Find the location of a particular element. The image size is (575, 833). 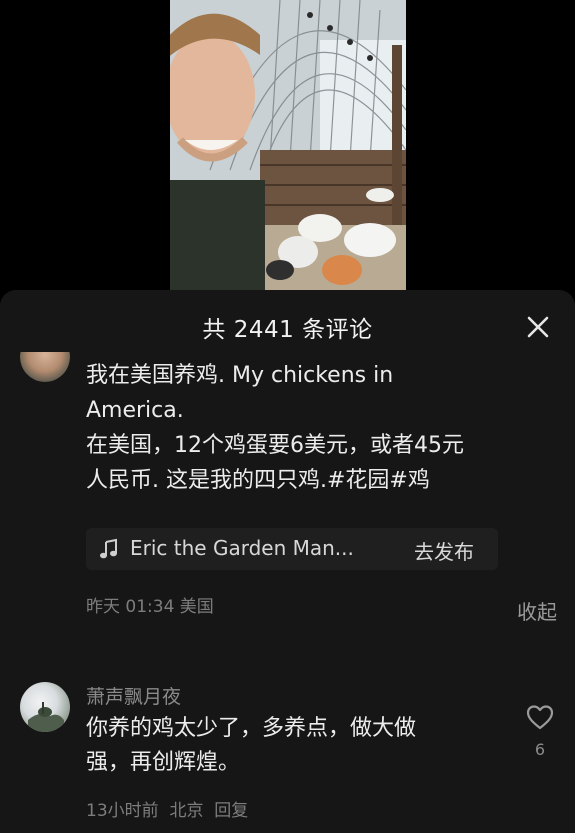

comments-header: 共 2441 条评论 is located at coordinates (287, 327).